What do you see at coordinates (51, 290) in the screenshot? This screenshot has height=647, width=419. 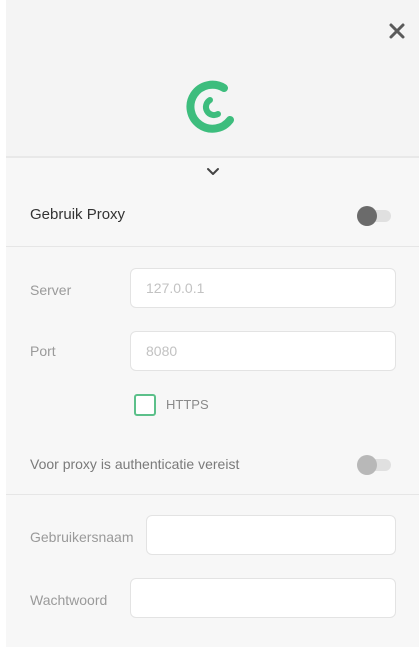 I see `server-label: Server` at bounding box center [51, 290].